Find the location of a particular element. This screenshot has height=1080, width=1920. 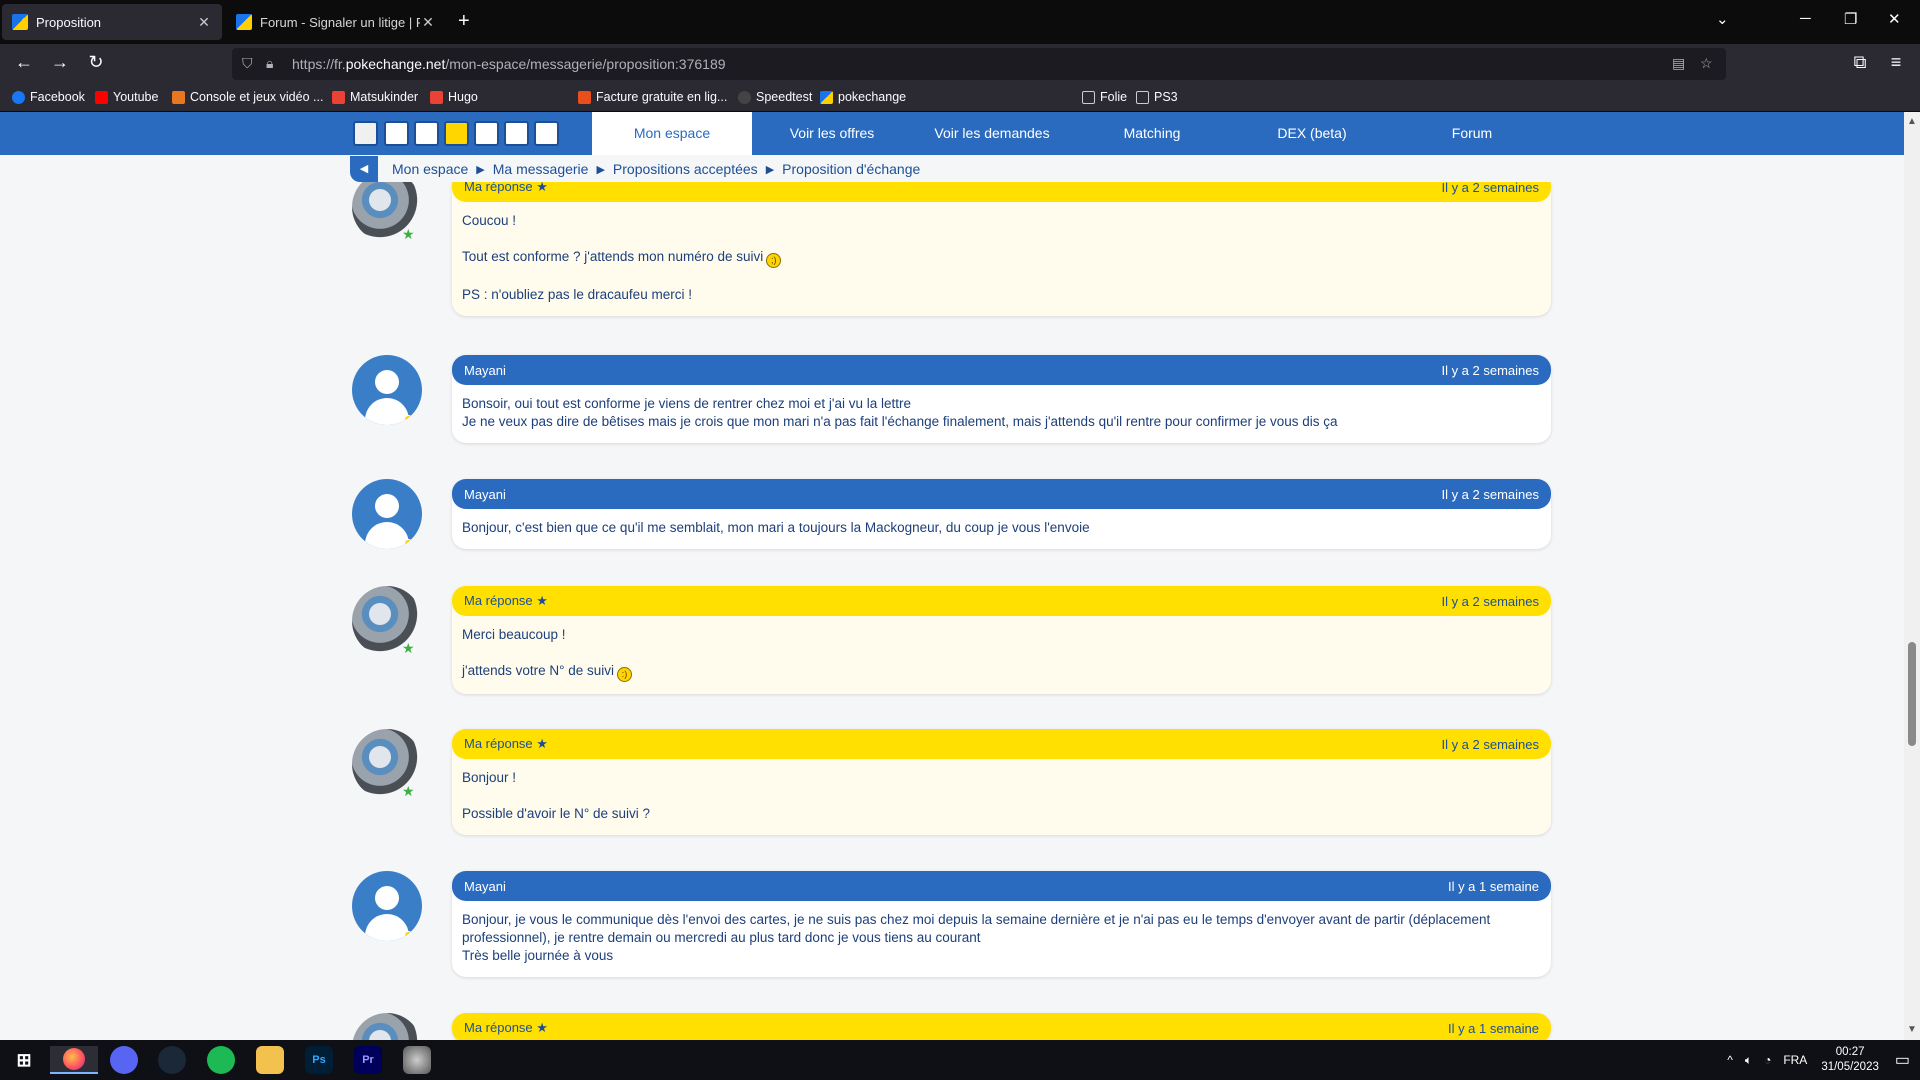

system-tray: ^ 🔈︎ ◔ FRA 00:27 31/05/2023 ▭ is located at coordinates (1818, 1060).